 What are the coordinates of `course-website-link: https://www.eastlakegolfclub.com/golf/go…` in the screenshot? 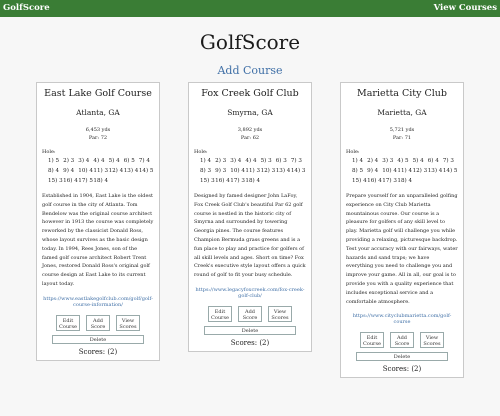 It's located at (98, 302).